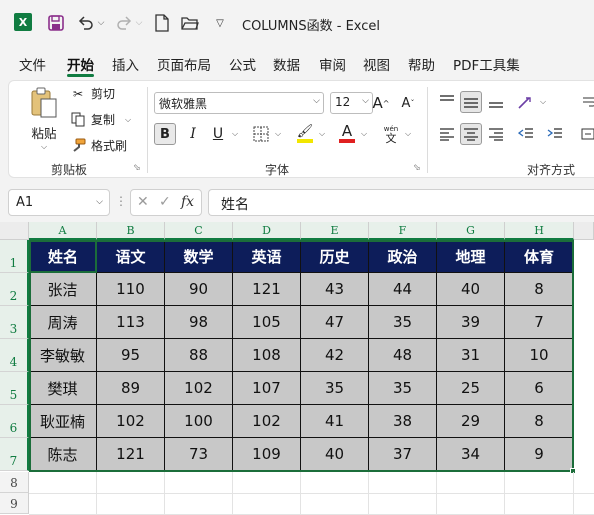 The height and width of the screenshot is (515, 594). I want to click on orientation-icon, so click(526, 102).